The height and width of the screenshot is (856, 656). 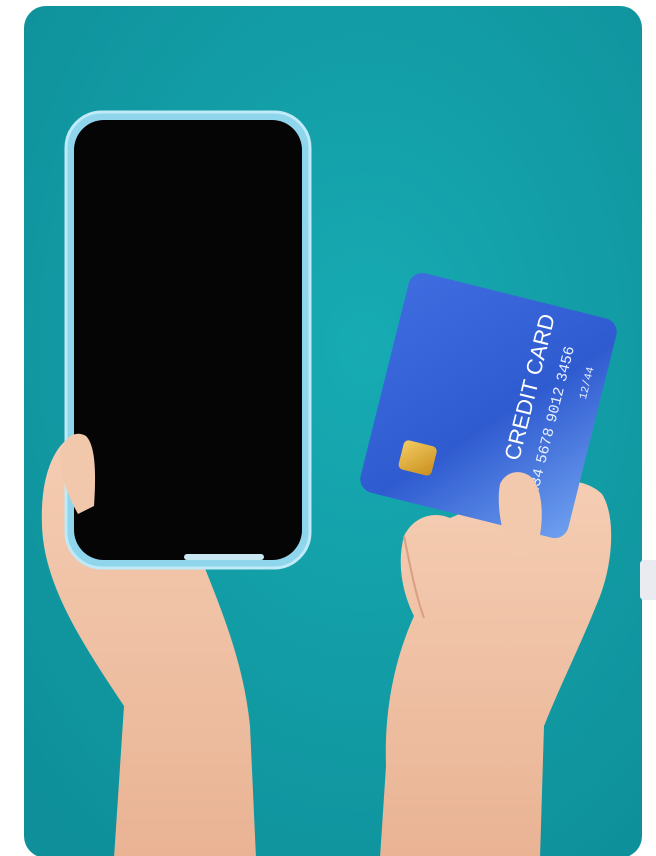 I want to click on decorative-band, so click(x=648, y=580).